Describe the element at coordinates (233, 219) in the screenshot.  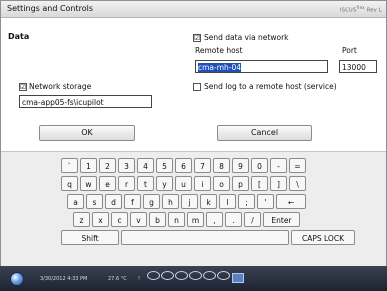
I see `key-period: .` at that location.